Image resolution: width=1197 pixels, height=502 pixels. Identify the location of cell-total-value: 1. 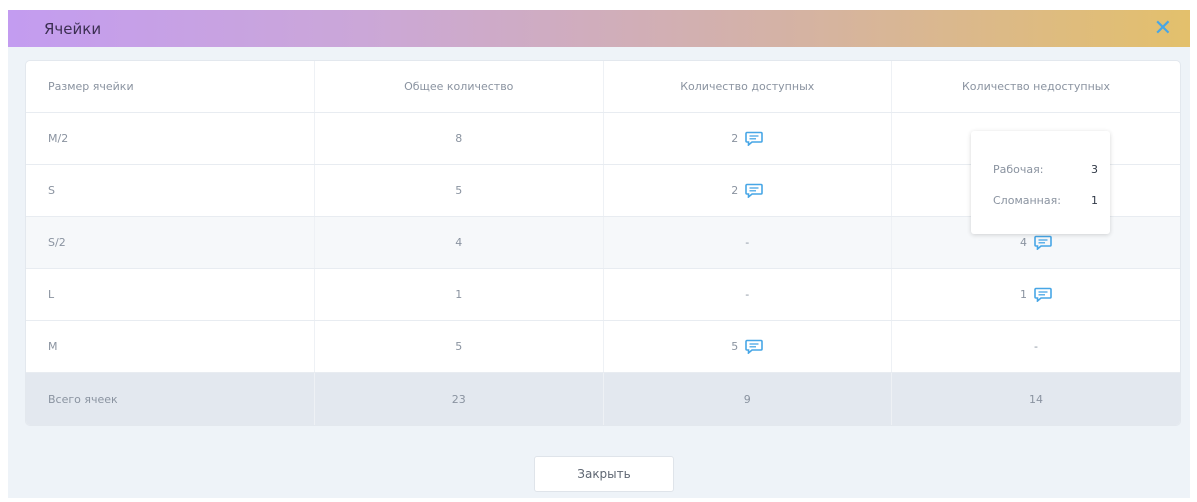
(459, 294).